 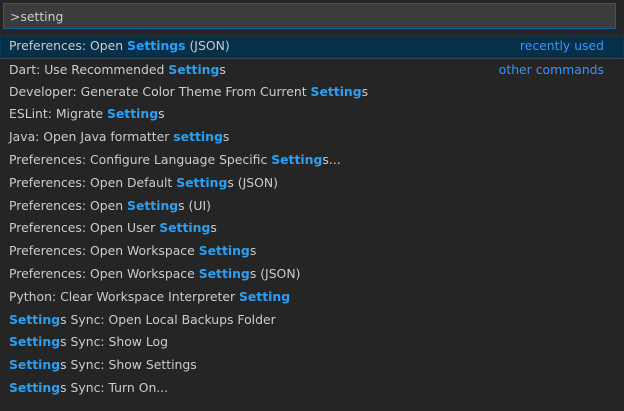 What do you see at coordinates (156, 45) in the screenshot?
I see `match-highlight: Settings` at bounding box center [156, 45].